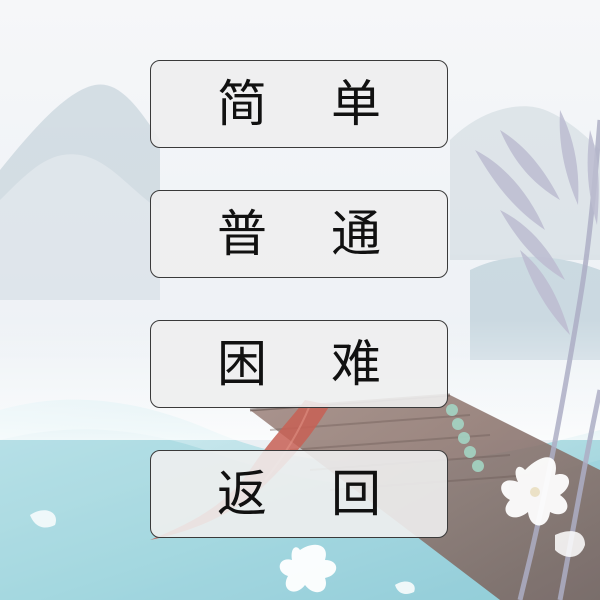  I want to click on hard-button: 困难, so click(299, 364).